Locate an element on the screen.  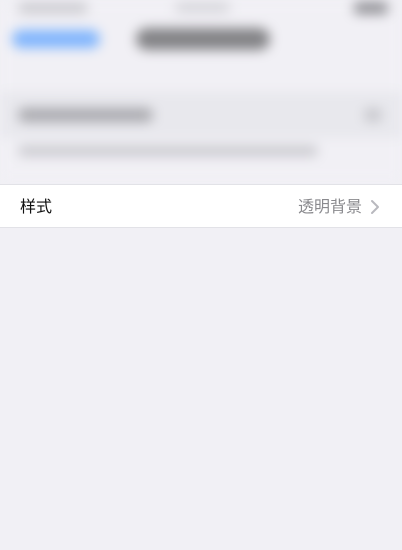
blurred-row-accessory is located at coordinates (373, 115).